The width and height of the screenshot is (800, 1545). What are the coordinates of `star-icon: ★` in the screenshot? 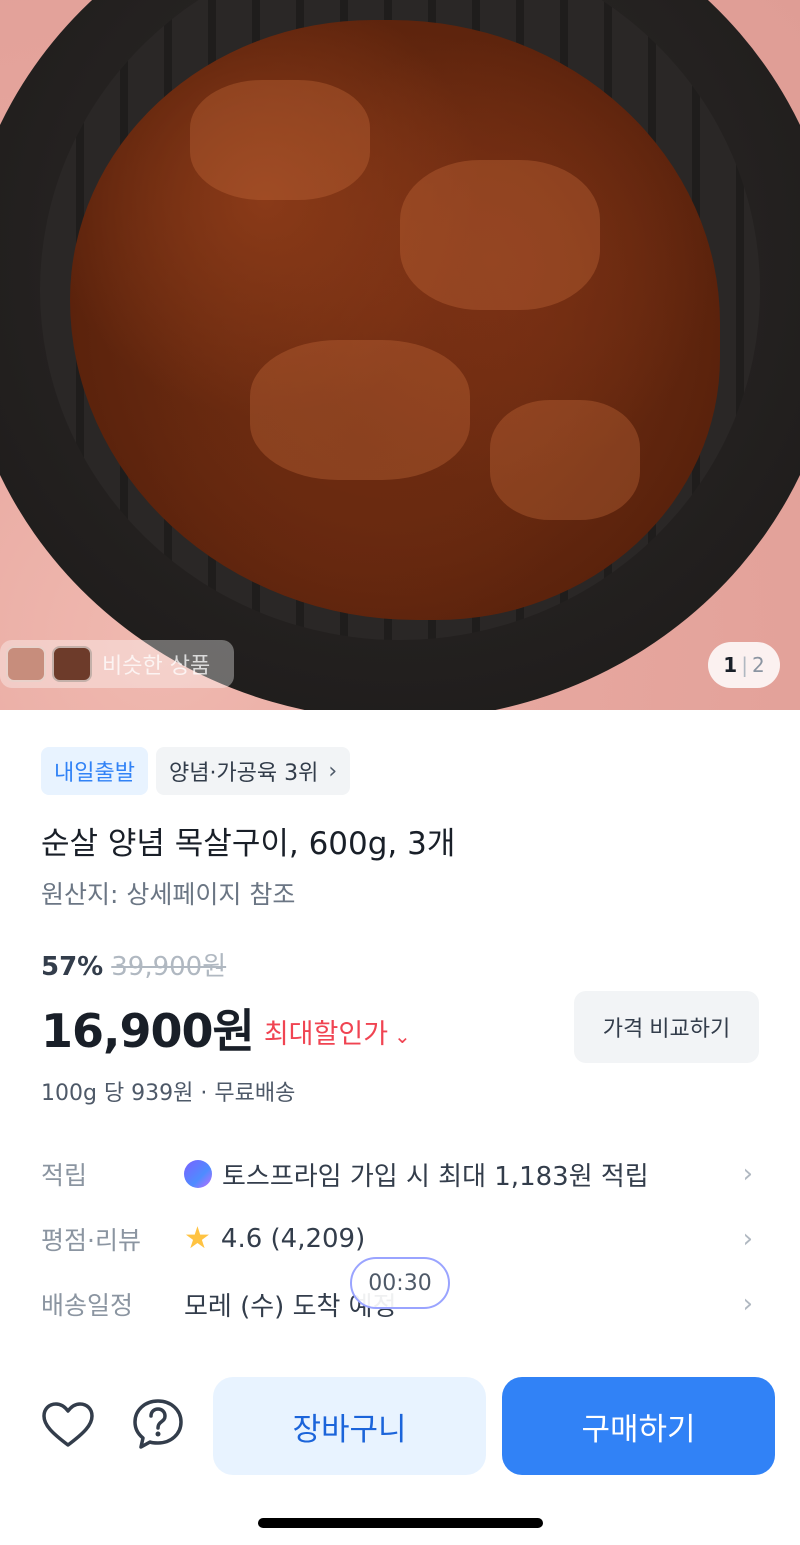 It's located at (197, 1238).